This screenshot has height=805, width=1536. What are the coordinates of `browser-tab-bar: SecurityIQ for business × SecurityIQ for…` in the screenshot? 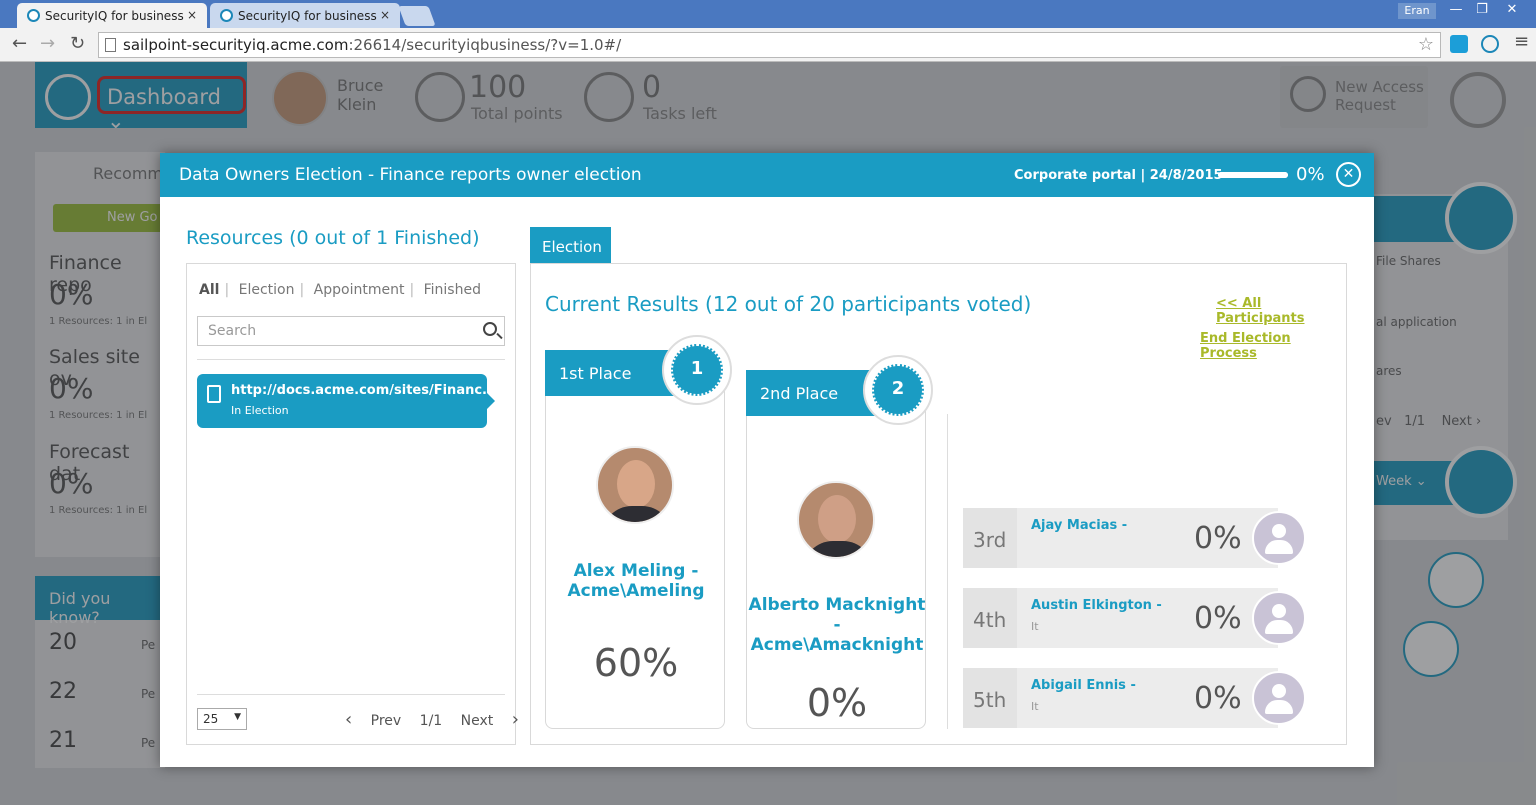 It's located at (768, 14).